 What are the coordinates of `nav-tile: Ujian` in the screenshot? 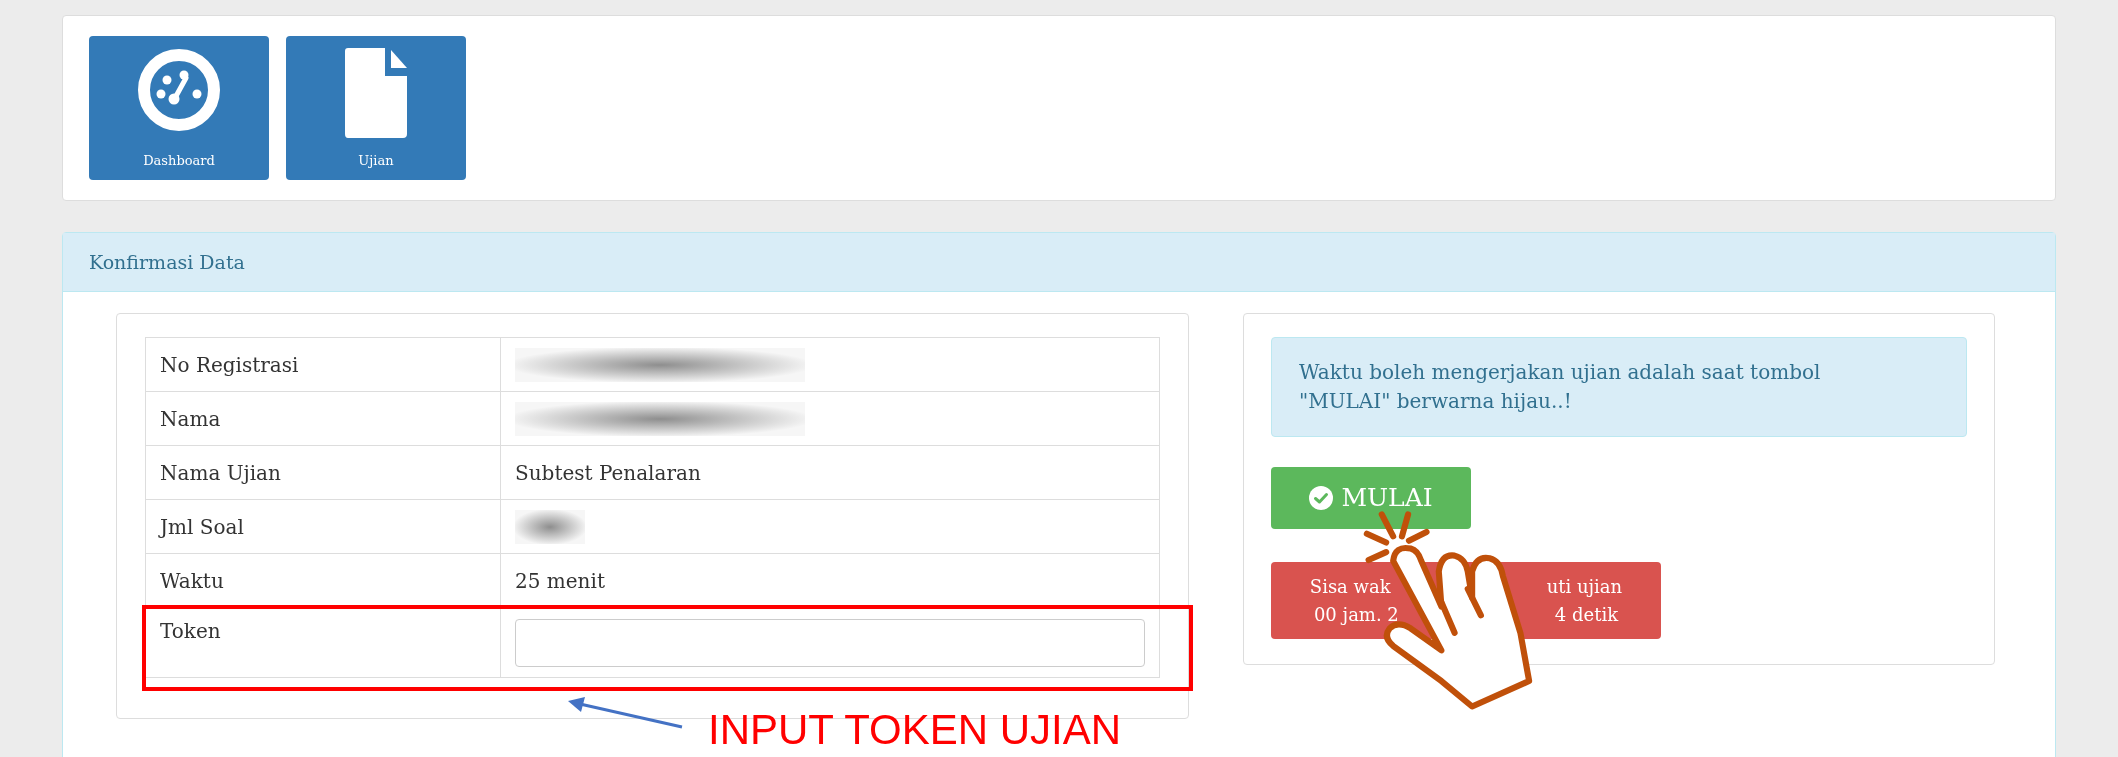 It's located at (376, 108).